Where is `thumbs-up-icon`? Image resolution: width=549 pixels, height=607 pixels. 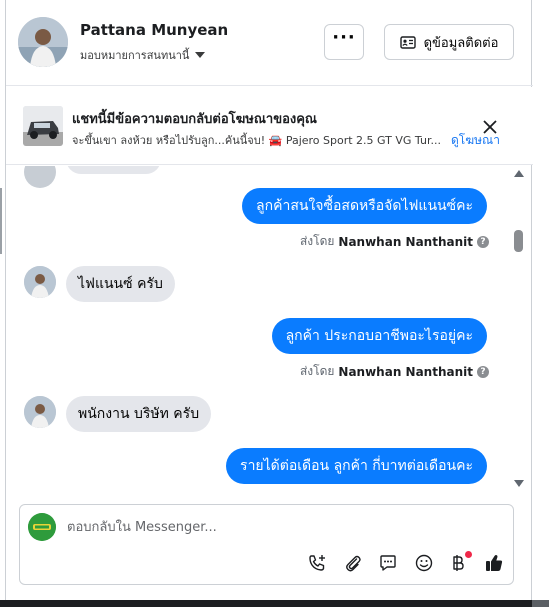 thumbs-up-icon is located at coordinates (494, 563).